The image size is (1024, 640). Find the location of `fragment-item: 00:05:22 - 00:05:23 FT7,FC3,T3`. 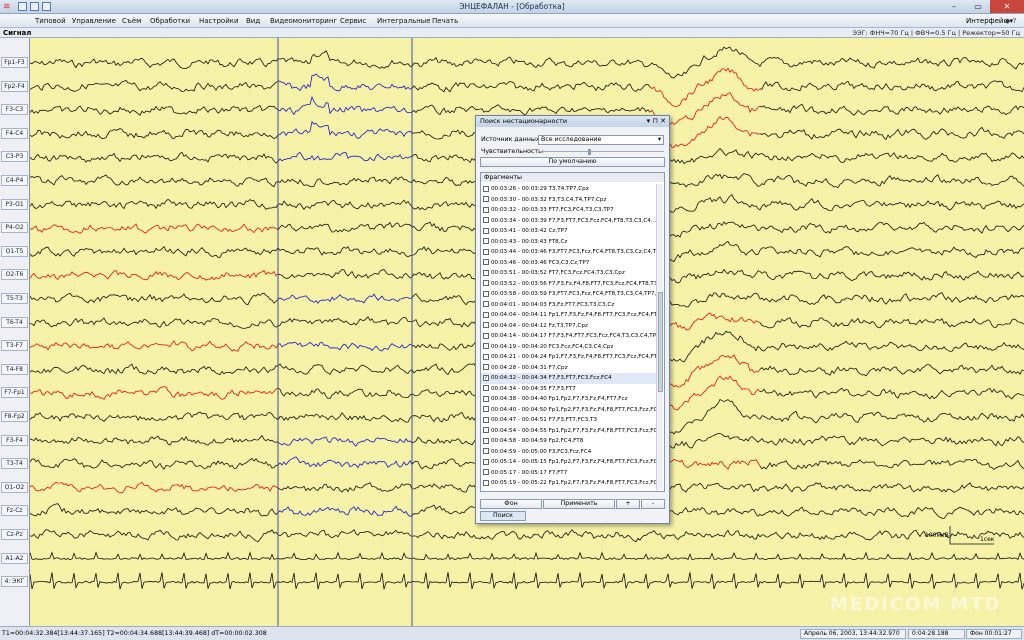

fragment-item: 00:05:22 - 00:05:23 FT7,FC3,T3 is located at coordinates (569, 490).